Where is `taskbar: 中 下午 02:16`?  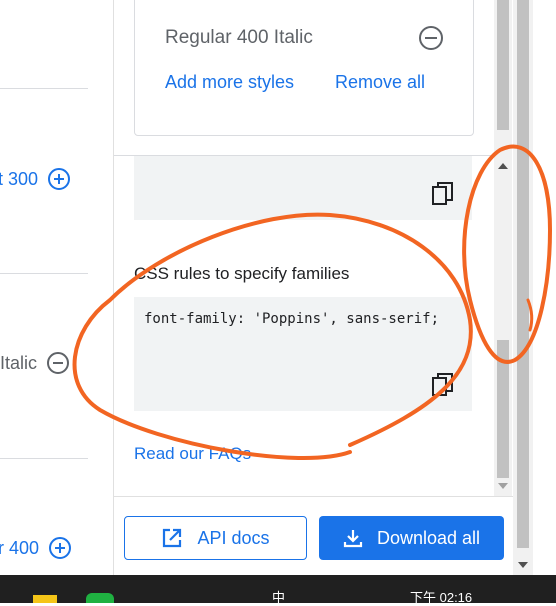
taskbar: 中 下午 02:16 is located at coordinates (278, 590).